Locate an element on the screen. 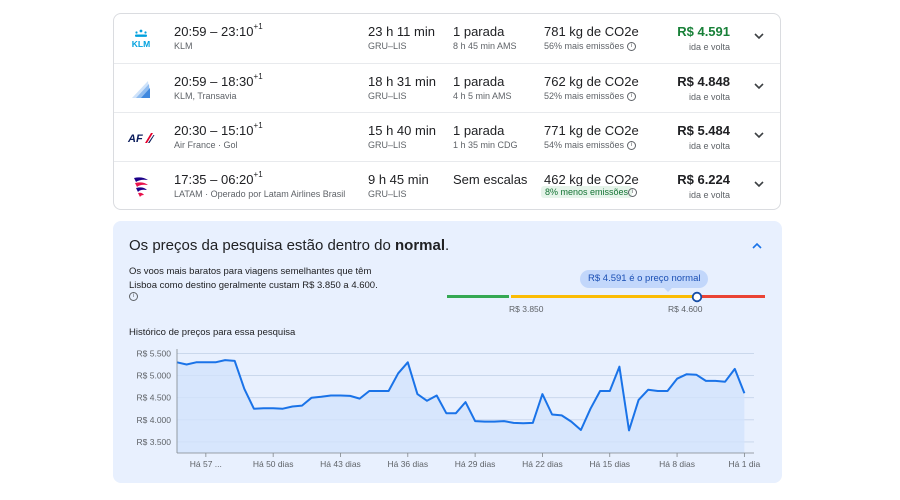  klm-logo: KLM is located at coordinates (141, 39).